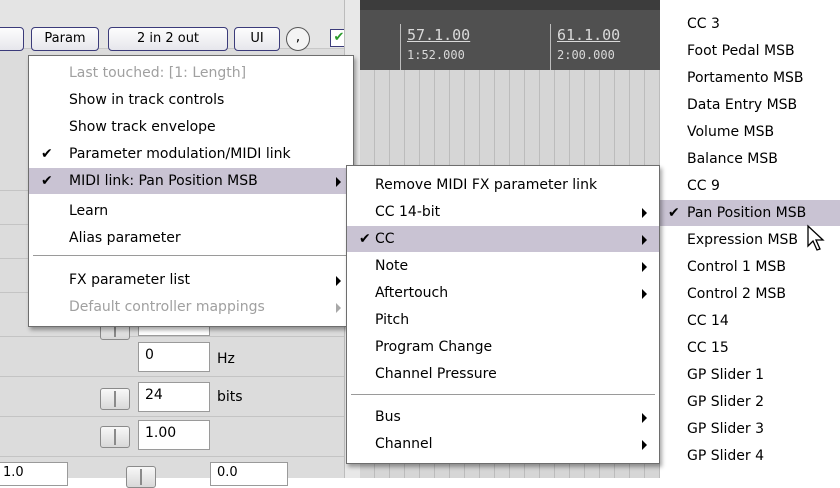 This screenshot has height=488, width=840. What do you see at coordinates (439, 35) in the screenshot?
I see `ruler-bar-label: 57.1.00` at bounding box center [439, 35].